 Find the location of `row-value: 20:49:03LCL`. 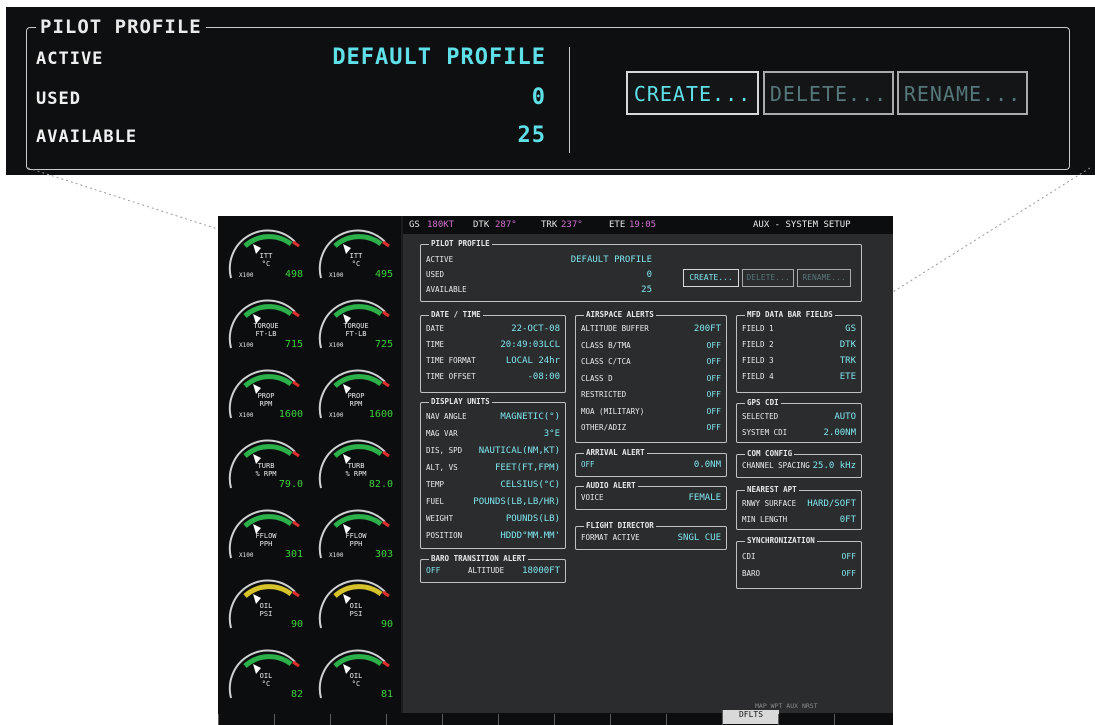

row-value: 20:49:03LCL is located at coordinates (530, 345).